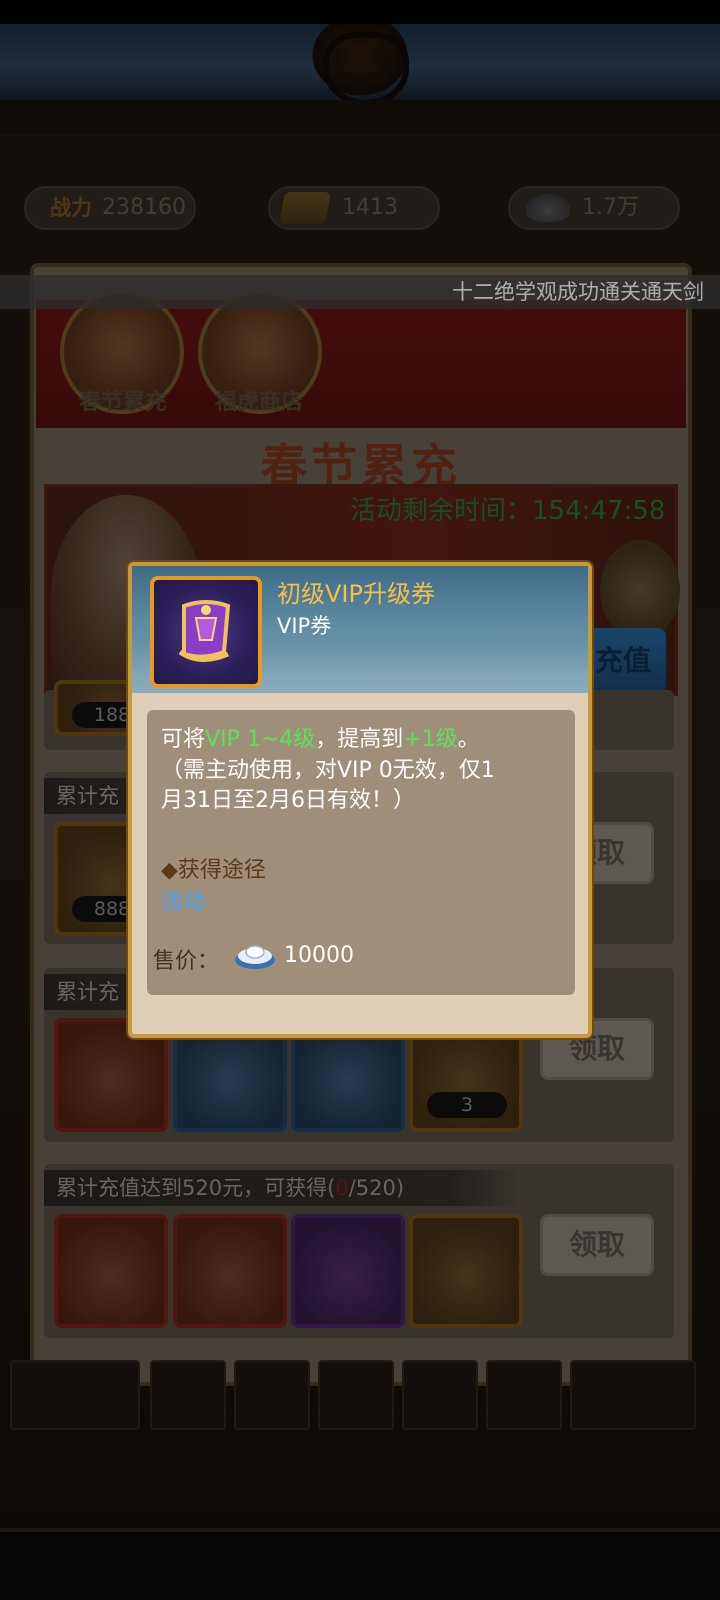  Describe the element at coordinates (304, 626) in the screenshot. I see `item-type: VIP券` at that location.